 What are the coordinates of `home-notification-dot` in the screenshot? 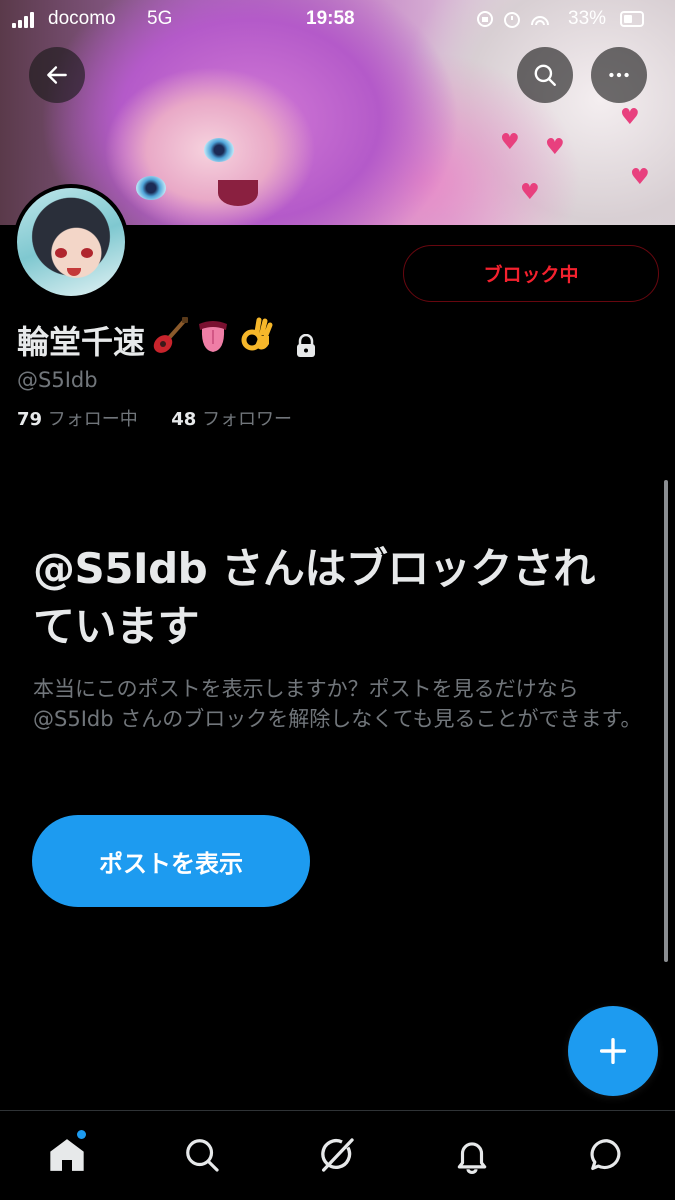 It's located at (81, 1134).